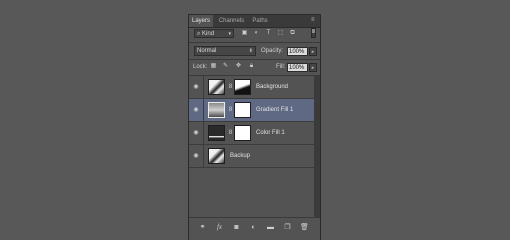  I want to click on new-adjustment-icon: ◐, so click(253, 227).